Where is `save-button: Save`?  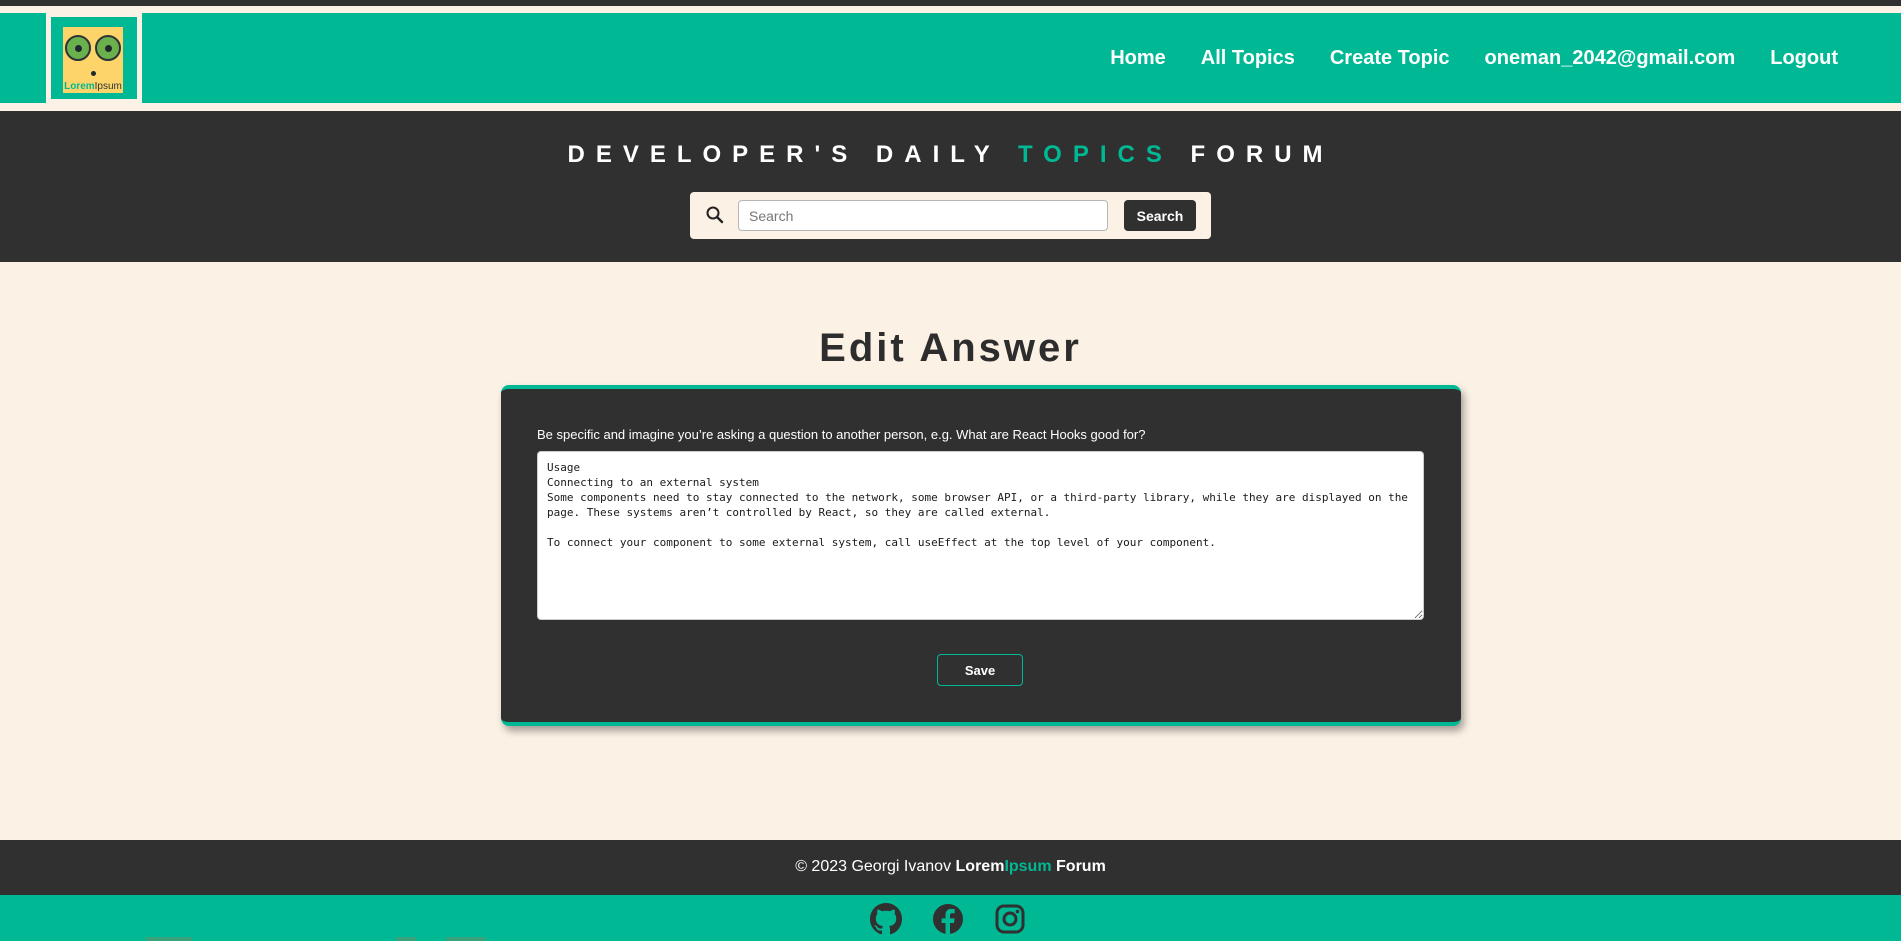
save-button: Save is located at coordinates (980, 670).